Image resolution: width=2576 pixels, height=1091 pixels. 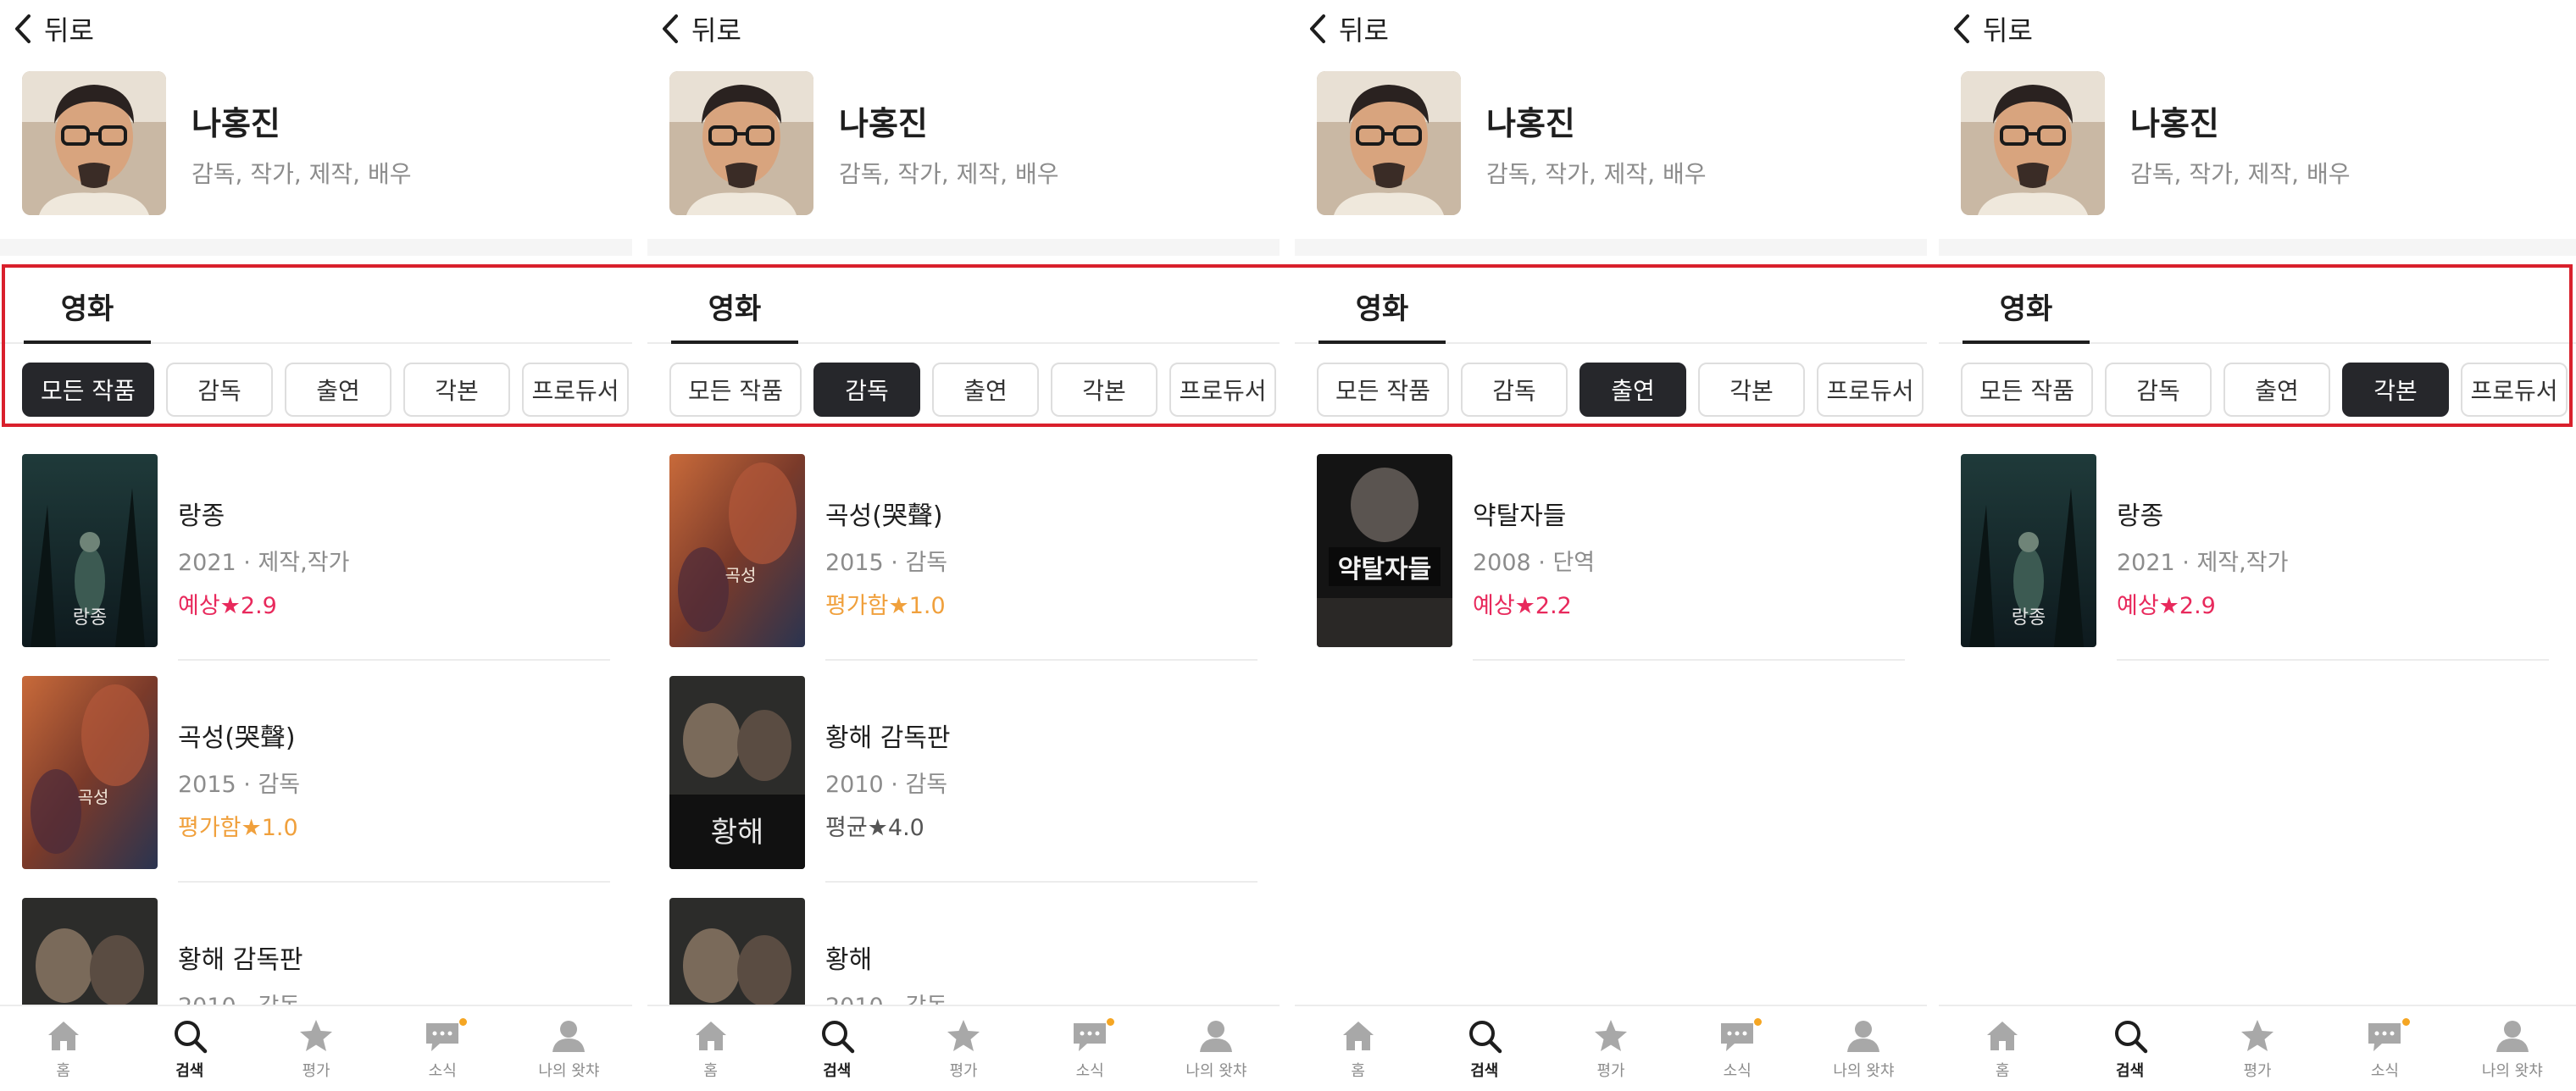 What do you see at coordinates (1611, 550) in the screenshot?
I see `film-list-item: 약탈자들 약탈자들 2008 · 단역 예상★2.2` at bounding box center [1611, 550].